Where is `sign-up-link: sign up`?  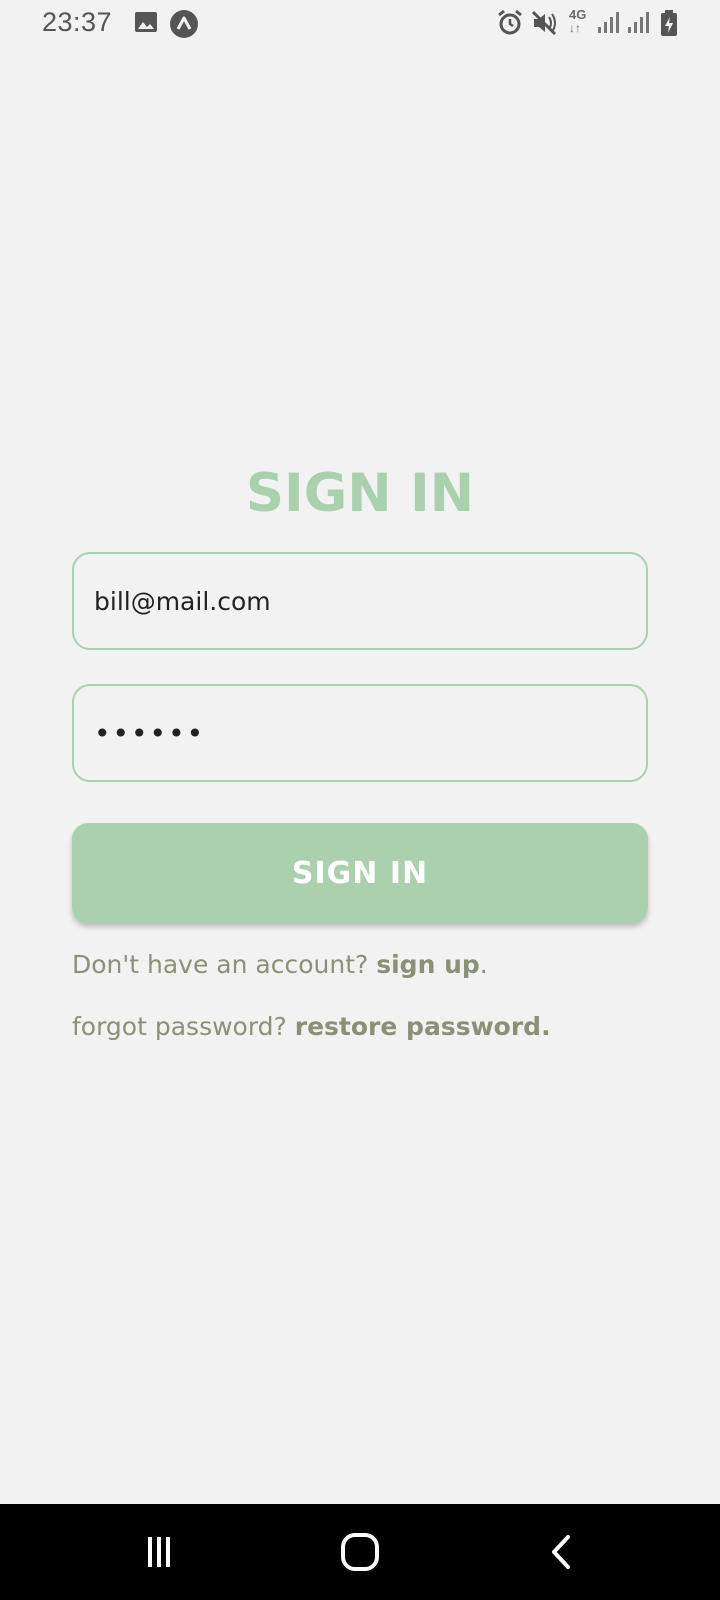 sign-up-link: sign up is located at coordinates (428, 964).